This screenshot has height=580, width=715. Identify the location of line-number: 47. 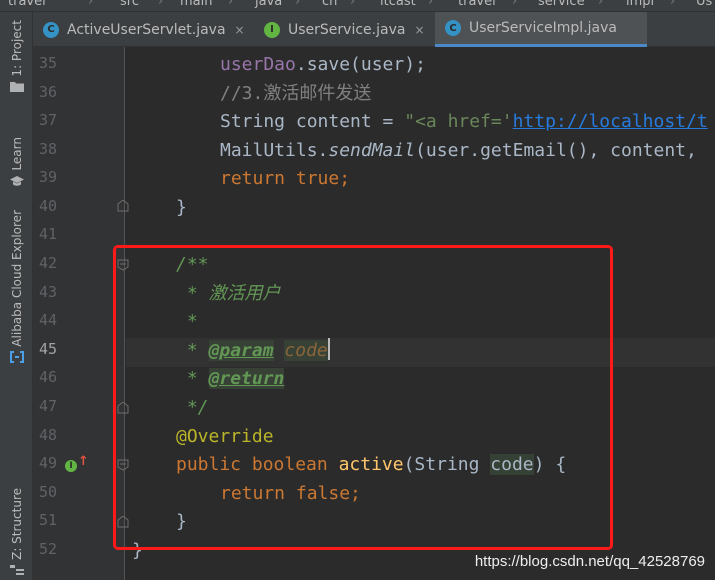
(47, 406).